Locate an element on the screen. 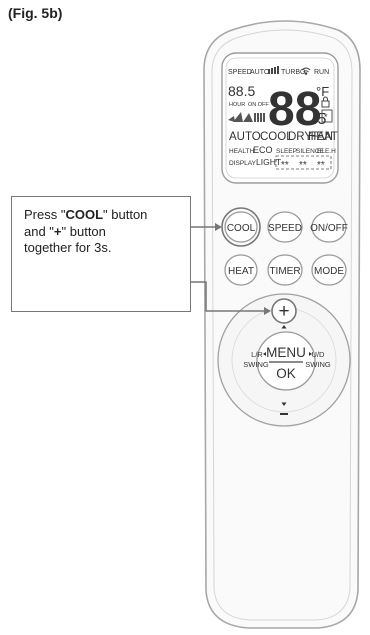 The height and width of the screenshot is (635, 370). callout-cool-bold: COOL is located at coordinates (84, 214).